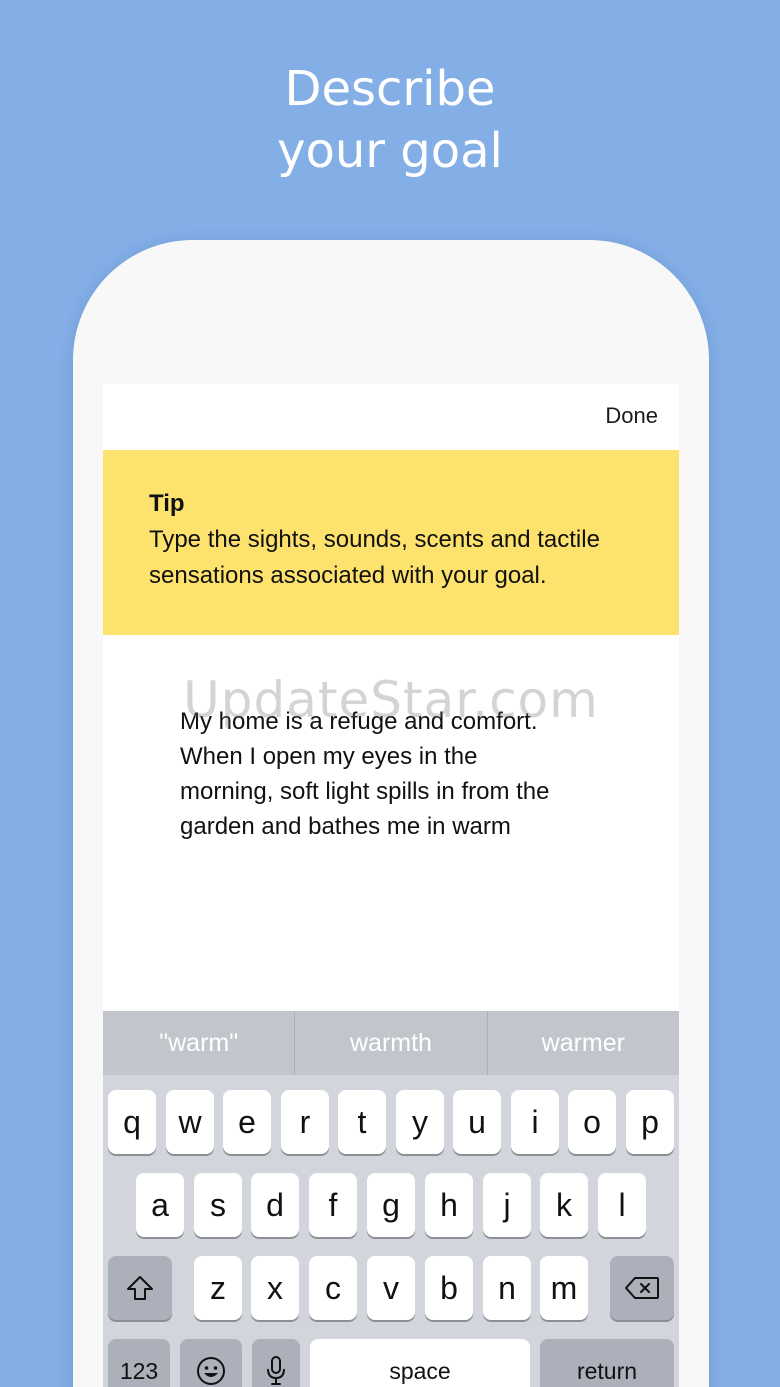 This screenshot has height=1387, width=780. Describe the element at coordinates (391, 417) in the screenshot. I see `nav-bar: Done` at that location.